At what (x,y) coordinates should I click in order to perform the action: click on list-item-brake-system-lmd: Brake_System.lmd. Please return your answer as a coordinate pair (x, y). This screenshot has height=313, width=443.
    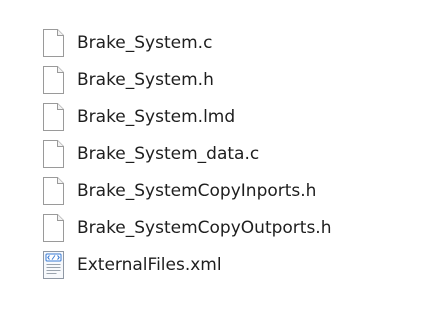
    Looking at the image, I should click on (141, 117).